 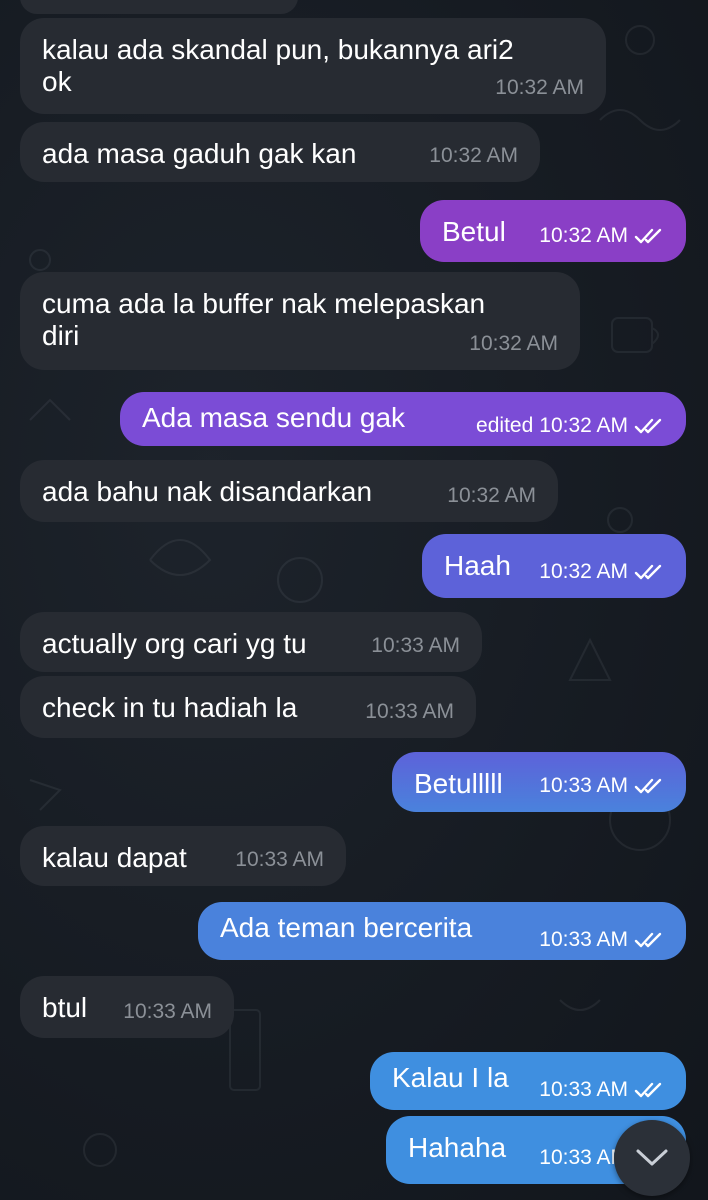 I want to click on incoming-message, so click(x=159, y=7).